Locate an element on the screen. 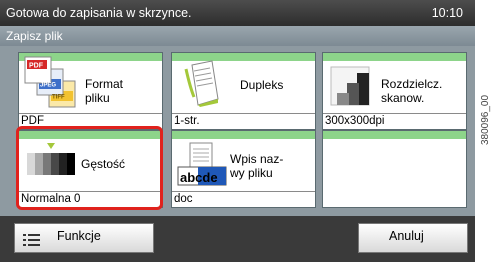 This screenshot has height=262, width=493. tile-value: 1-str. is located at coordinates (243, 121).